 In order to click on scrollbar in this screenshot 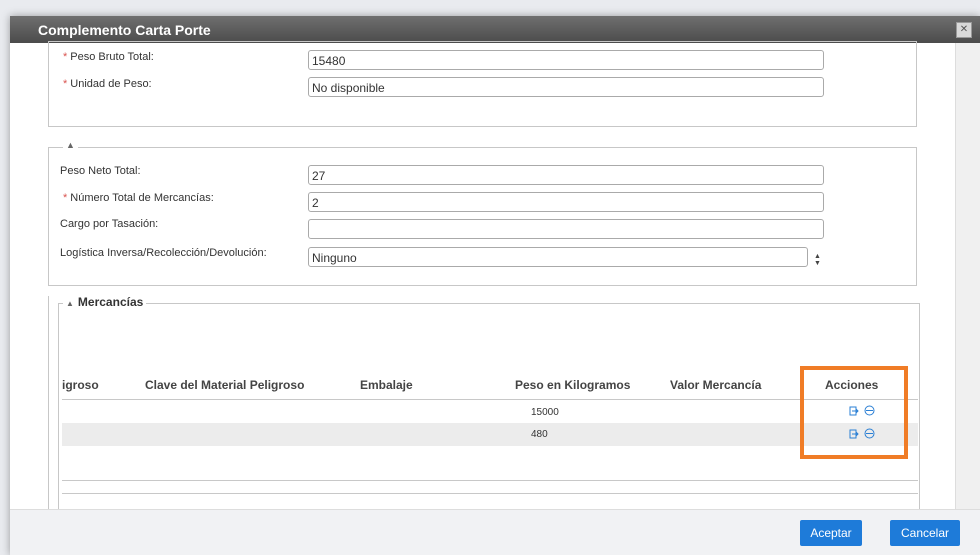, I will do `click(967, 276)`.